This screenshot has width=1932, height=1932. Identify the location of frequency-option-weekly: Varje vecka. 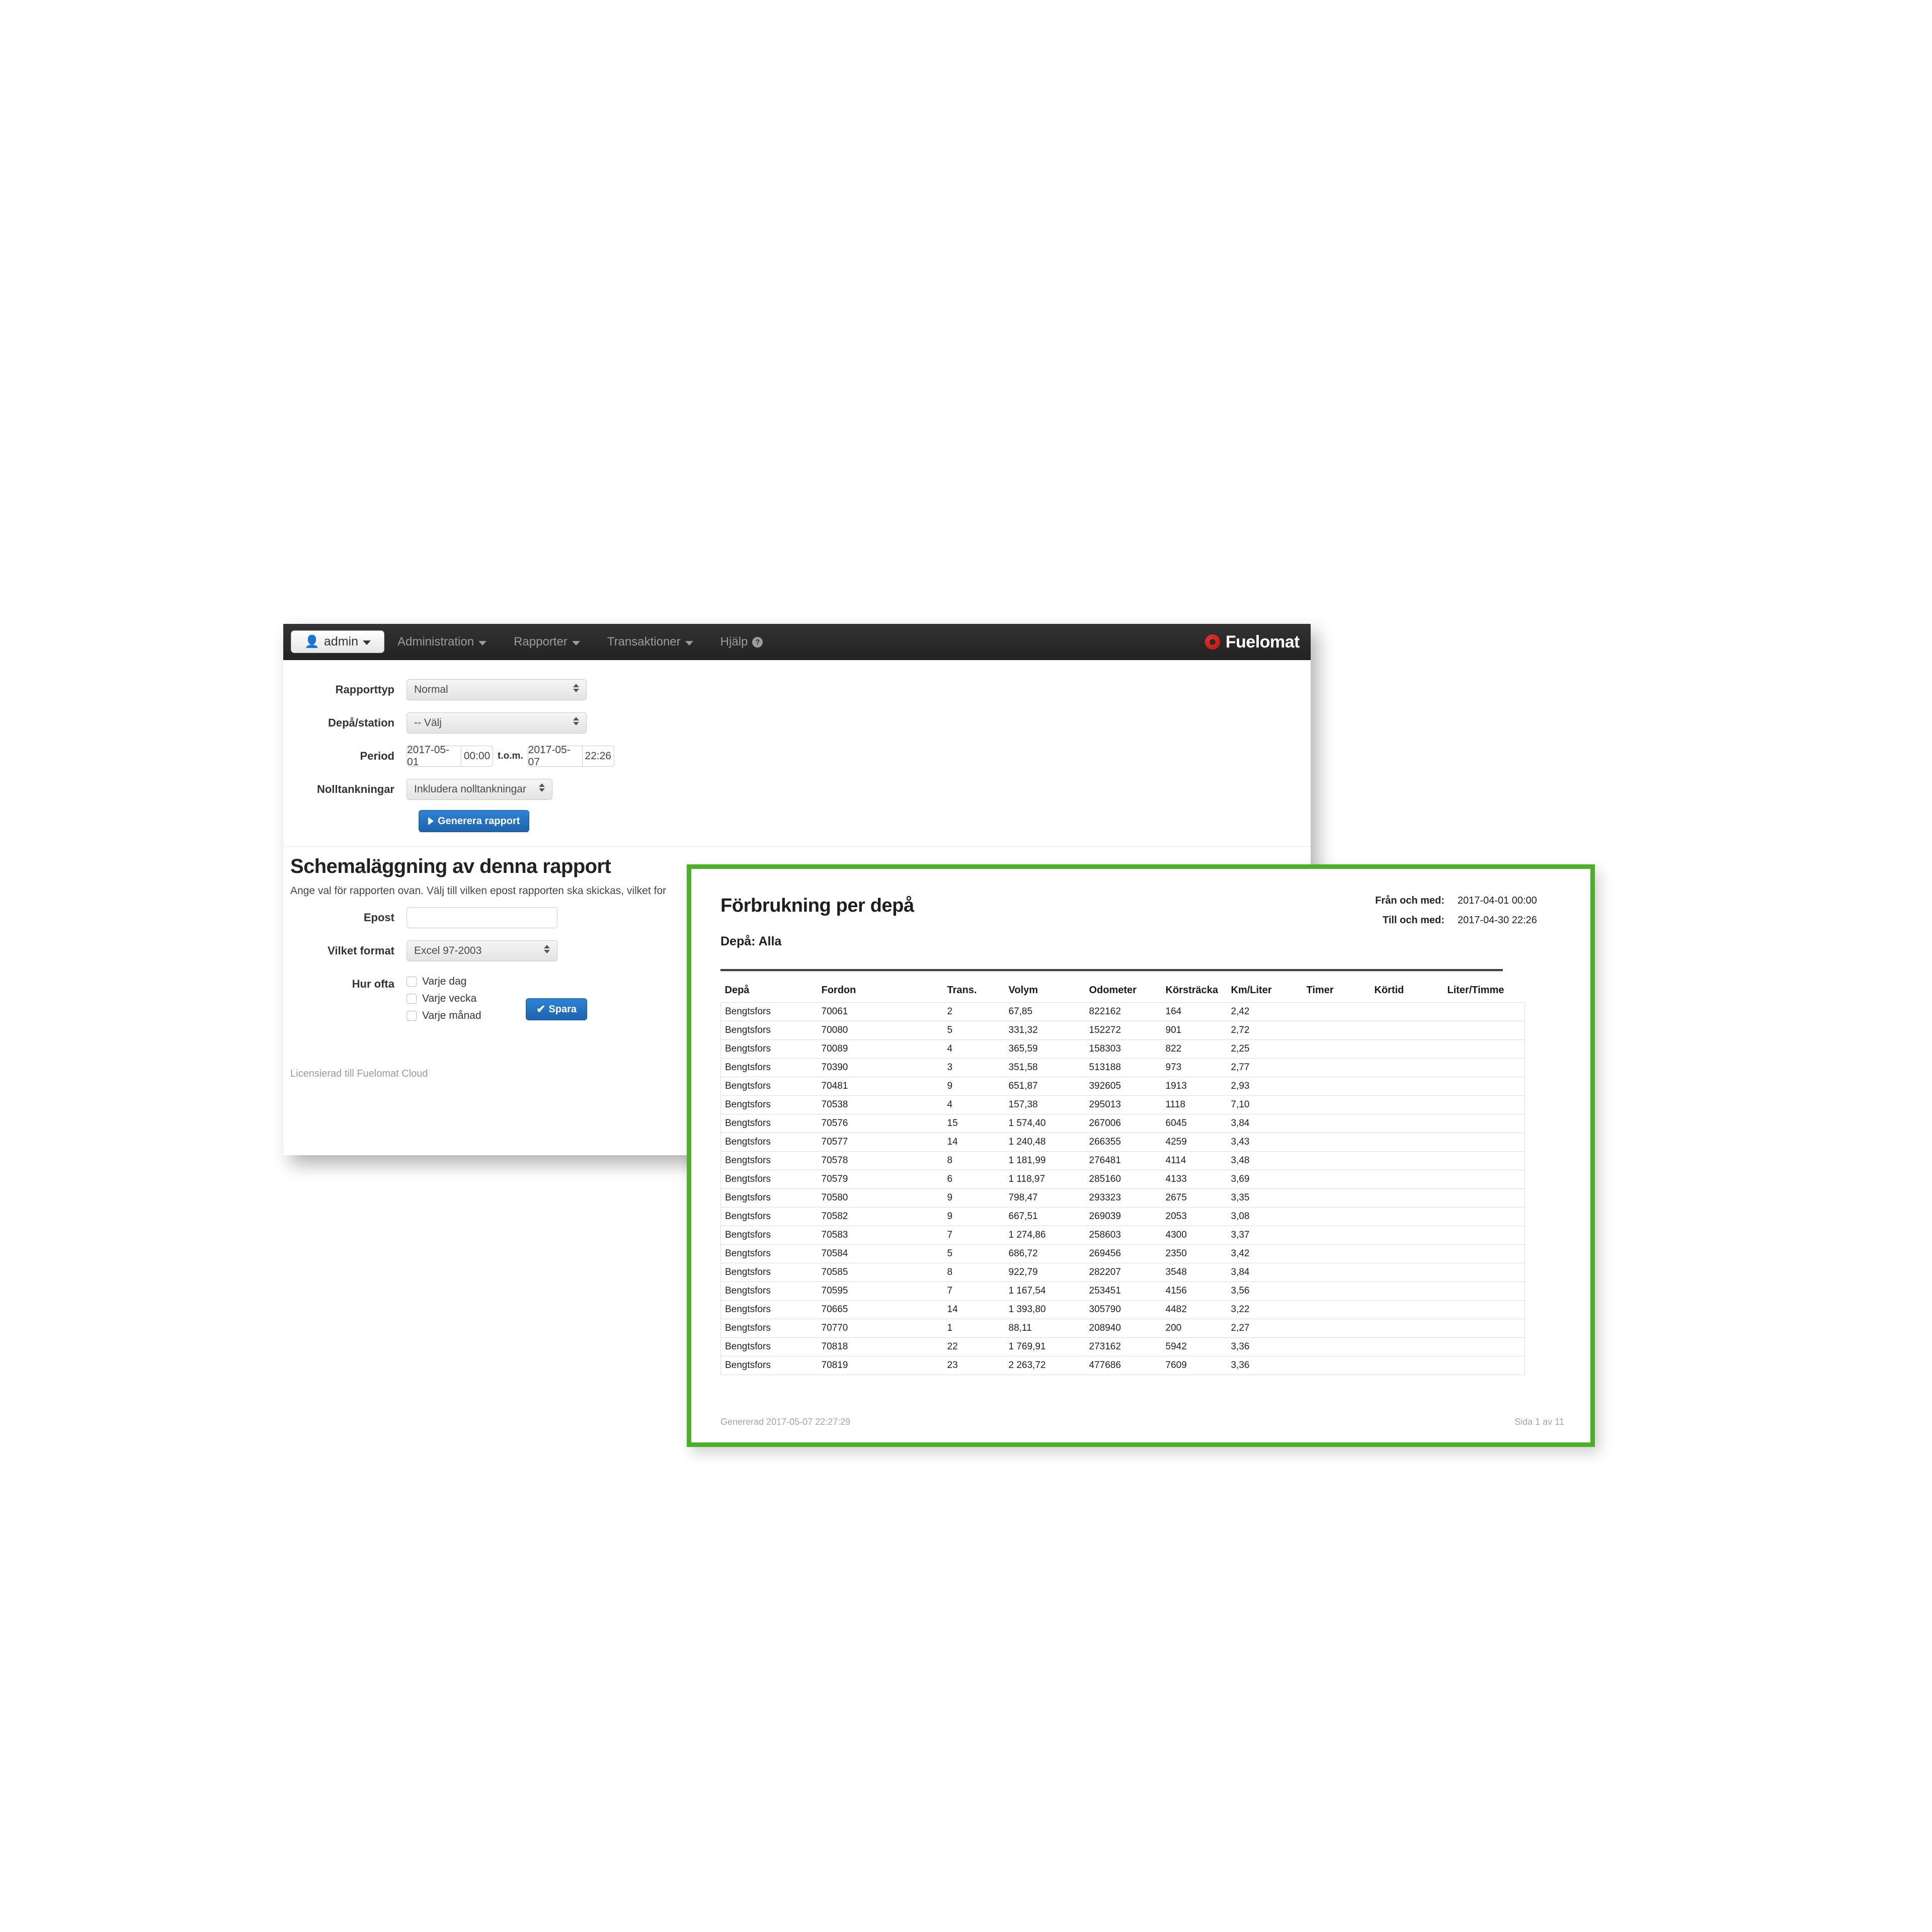
(444, 999).